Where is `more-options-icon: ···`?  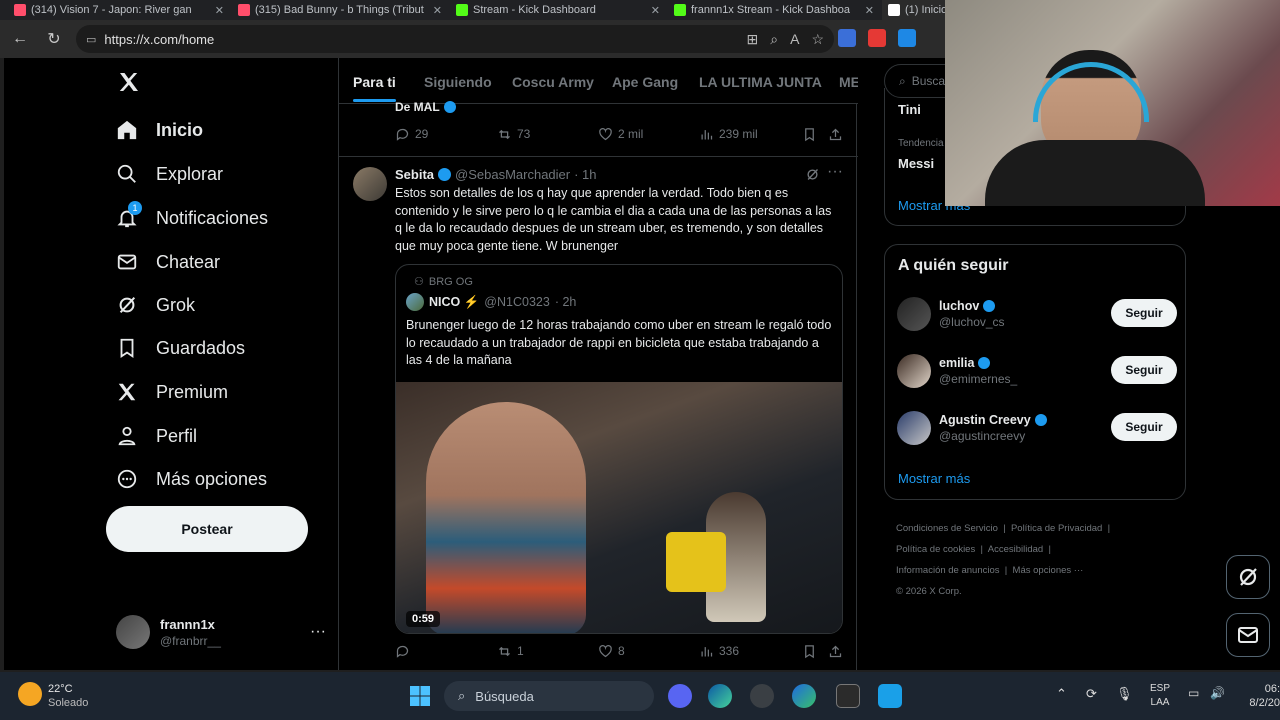 more-options-icon: ··· is located at coordinates (835, 172).